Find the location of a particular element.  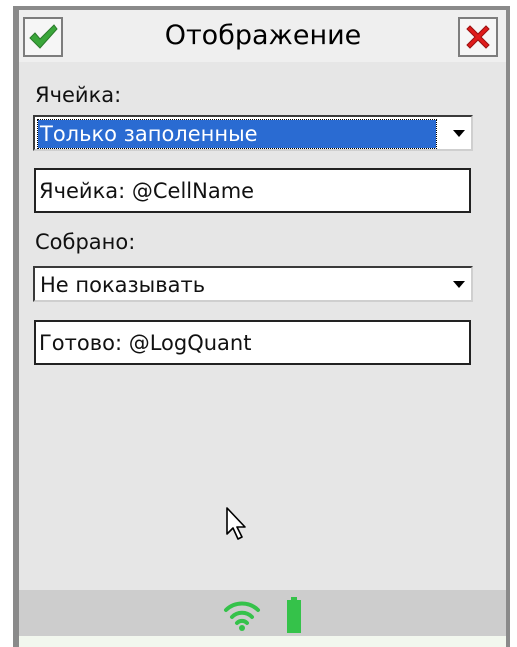

cell-format-input: Ячейка: @CellName is located at coordinates (252, 190).